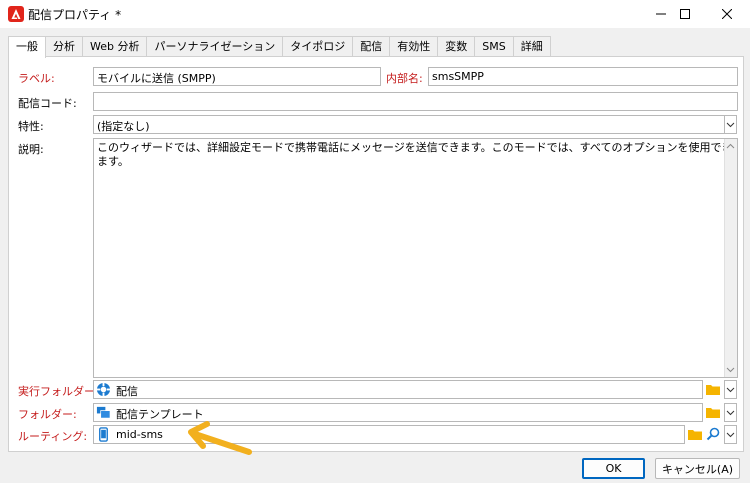 The width and height of the screenshot is (750, 483). I want to click on routing-value: mid-sms, so click(139, 434).